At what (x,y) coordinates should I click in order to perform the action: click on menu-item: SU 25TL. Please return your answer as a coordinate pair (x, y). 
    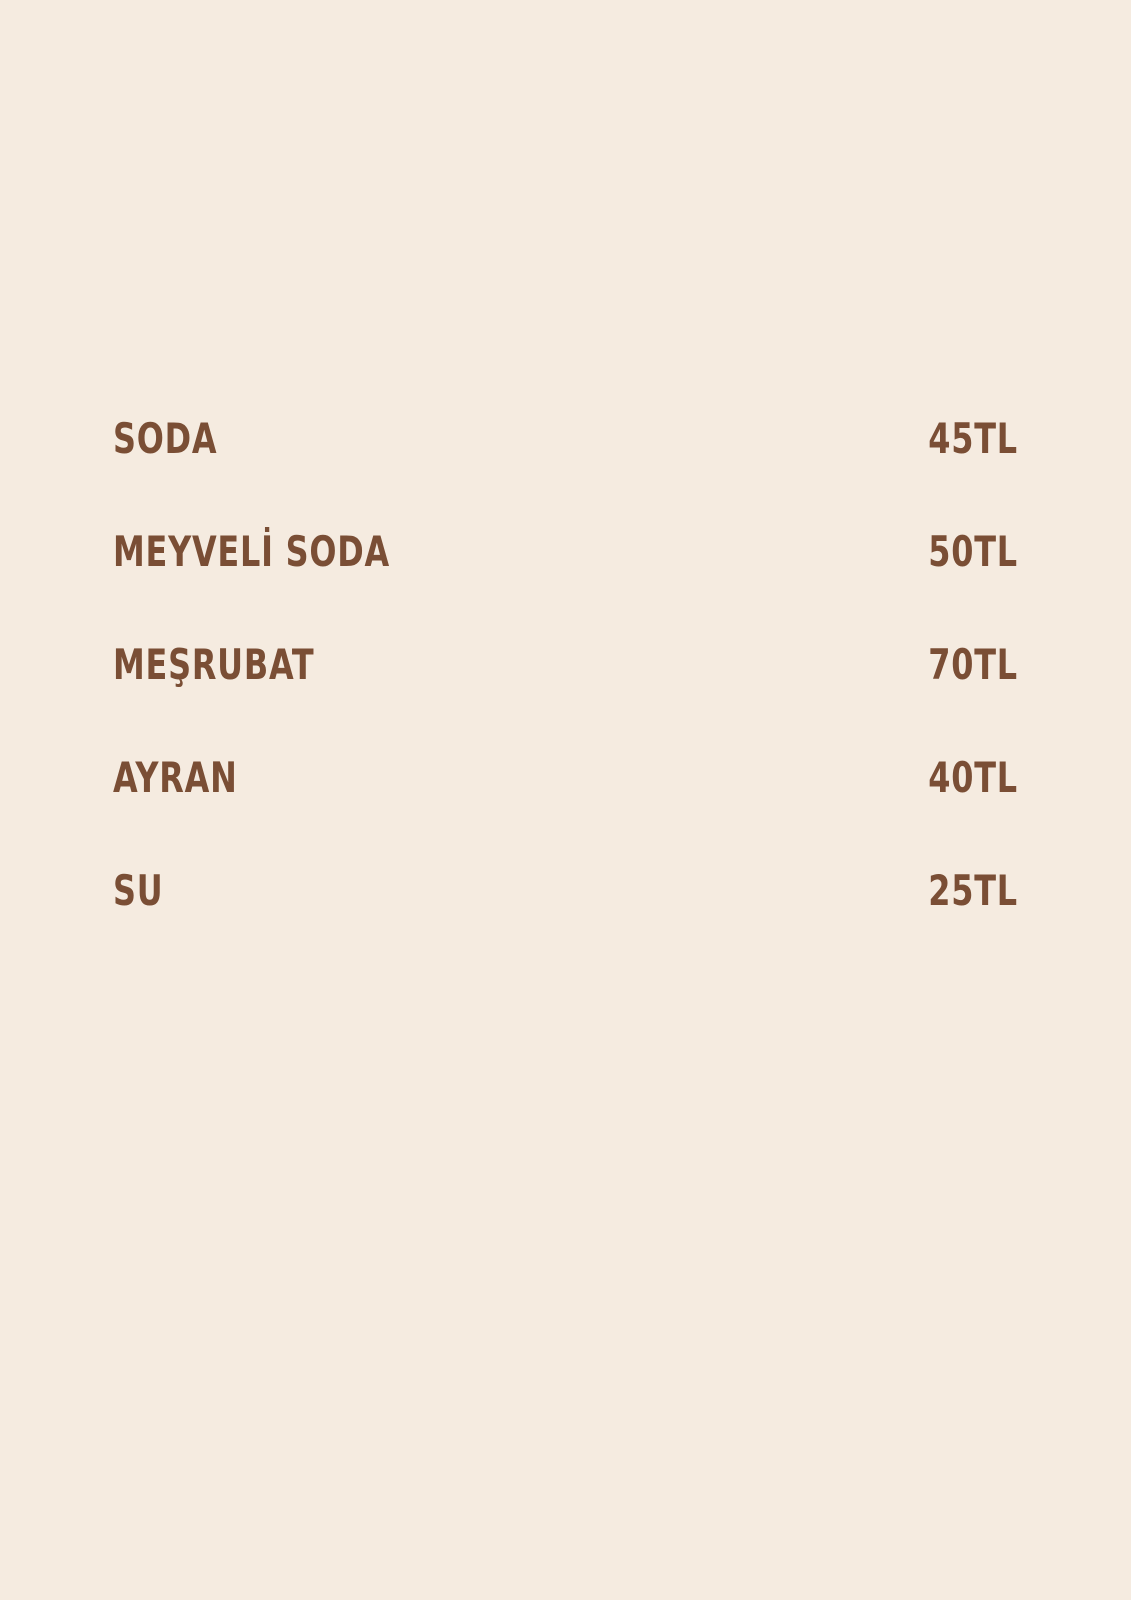
    Looking at the image, I should click on (565, 923).